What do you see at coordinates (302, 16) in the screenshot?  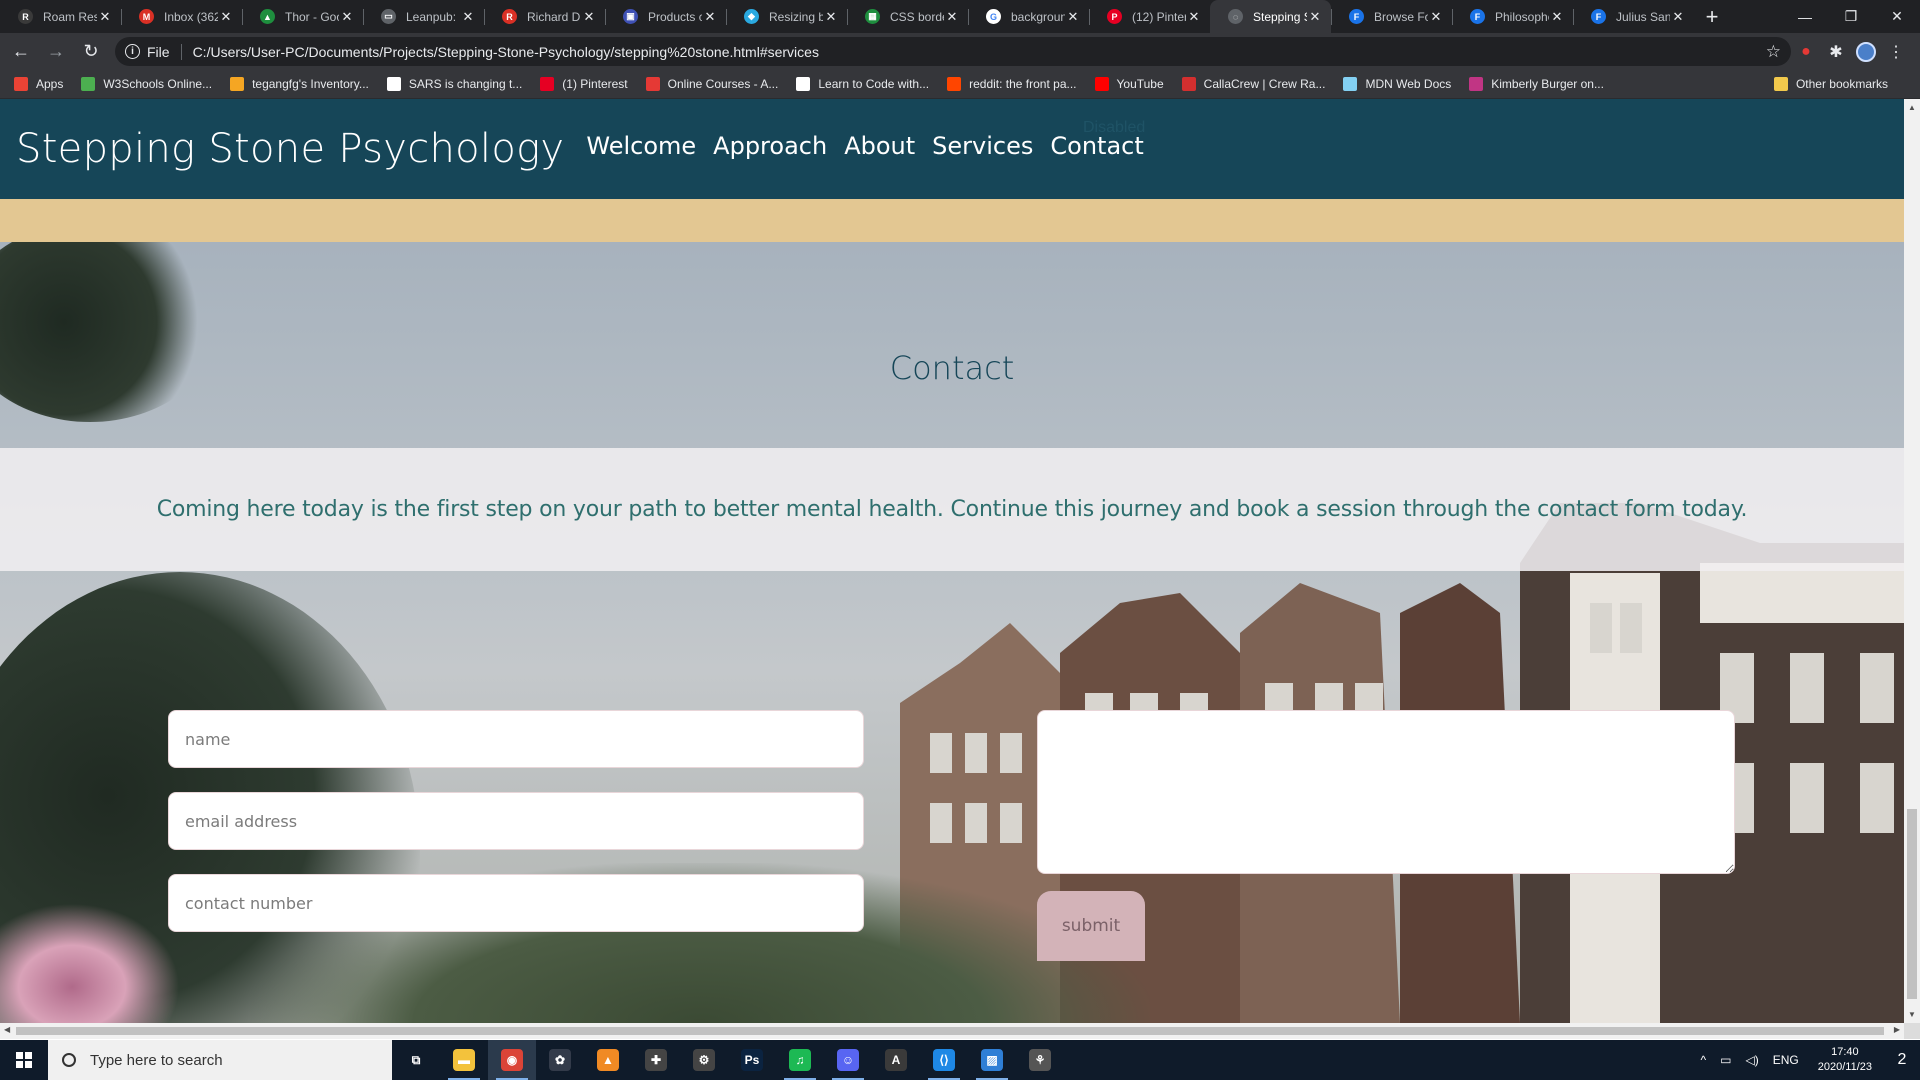 I see `browser-tab: ▲ Thor - Goo ✕` at bounding box center [302, 16].